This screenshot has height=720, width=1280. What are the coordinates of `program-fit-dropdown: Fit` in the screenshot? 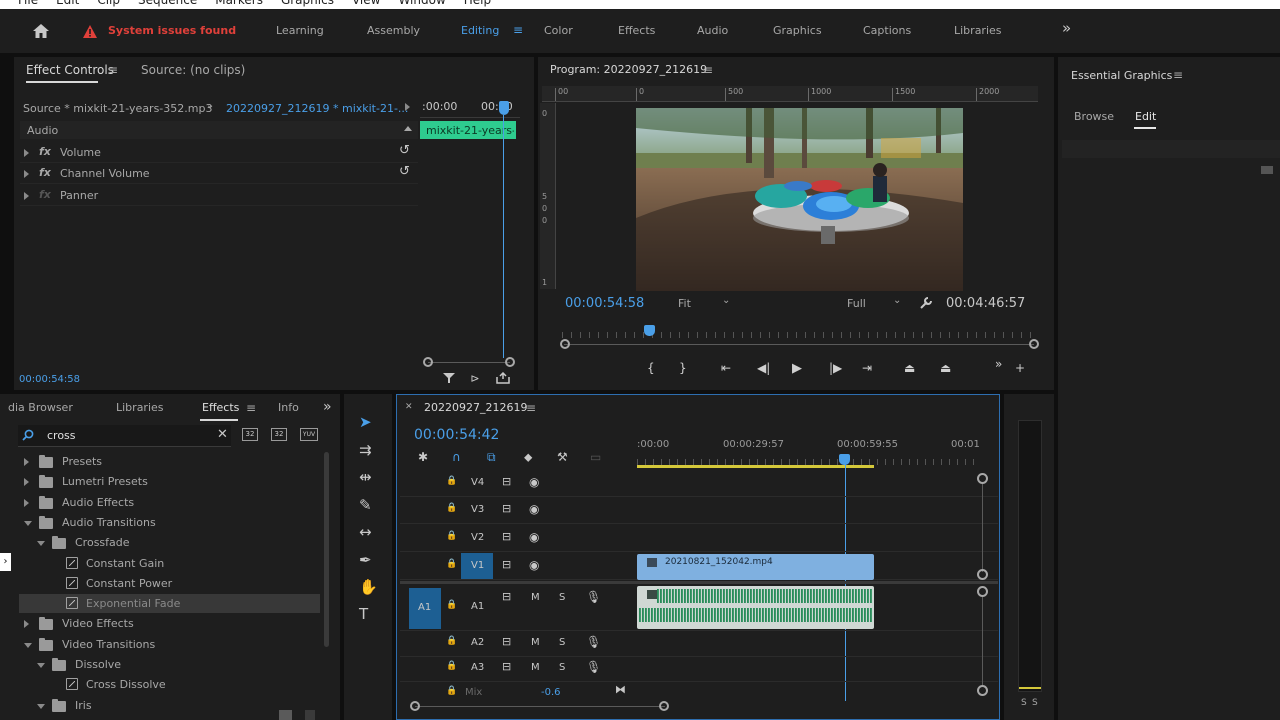 It's located at (684, 303).